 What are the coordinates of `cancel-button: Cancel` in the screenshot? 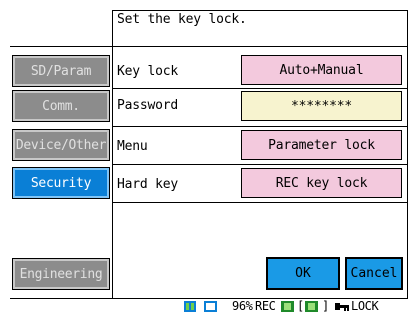 It's located at (374, 273).